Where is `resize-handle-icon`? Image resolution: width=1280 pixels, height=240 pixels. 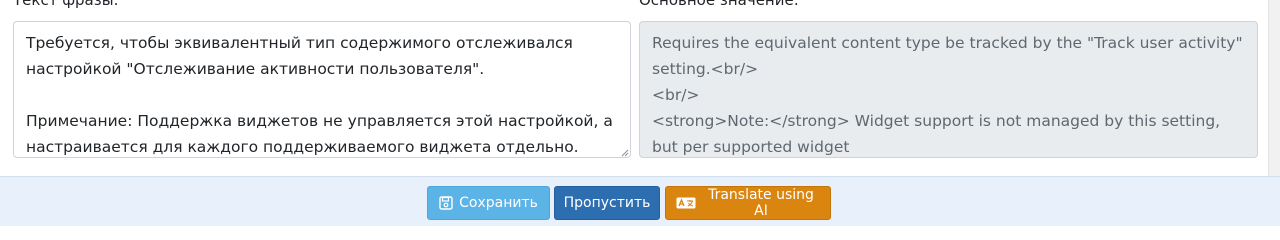
resize-handle-icon is located at coordinates (624, 152).